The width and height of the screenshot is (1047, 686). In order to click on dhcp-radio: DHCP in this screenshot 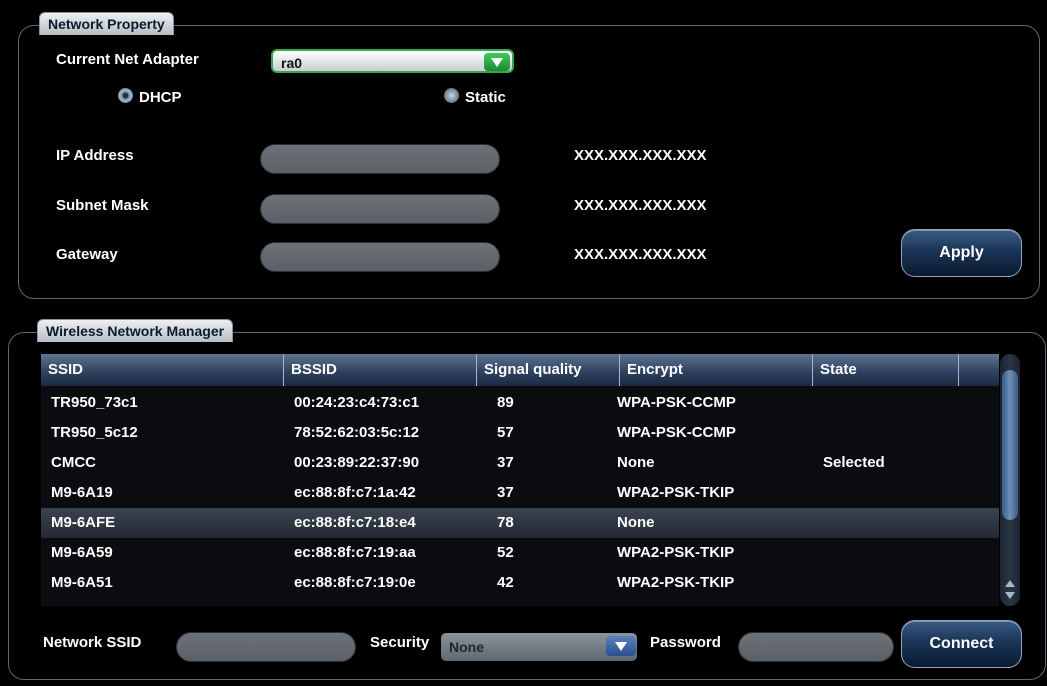, I will do `click(150, 97)`.